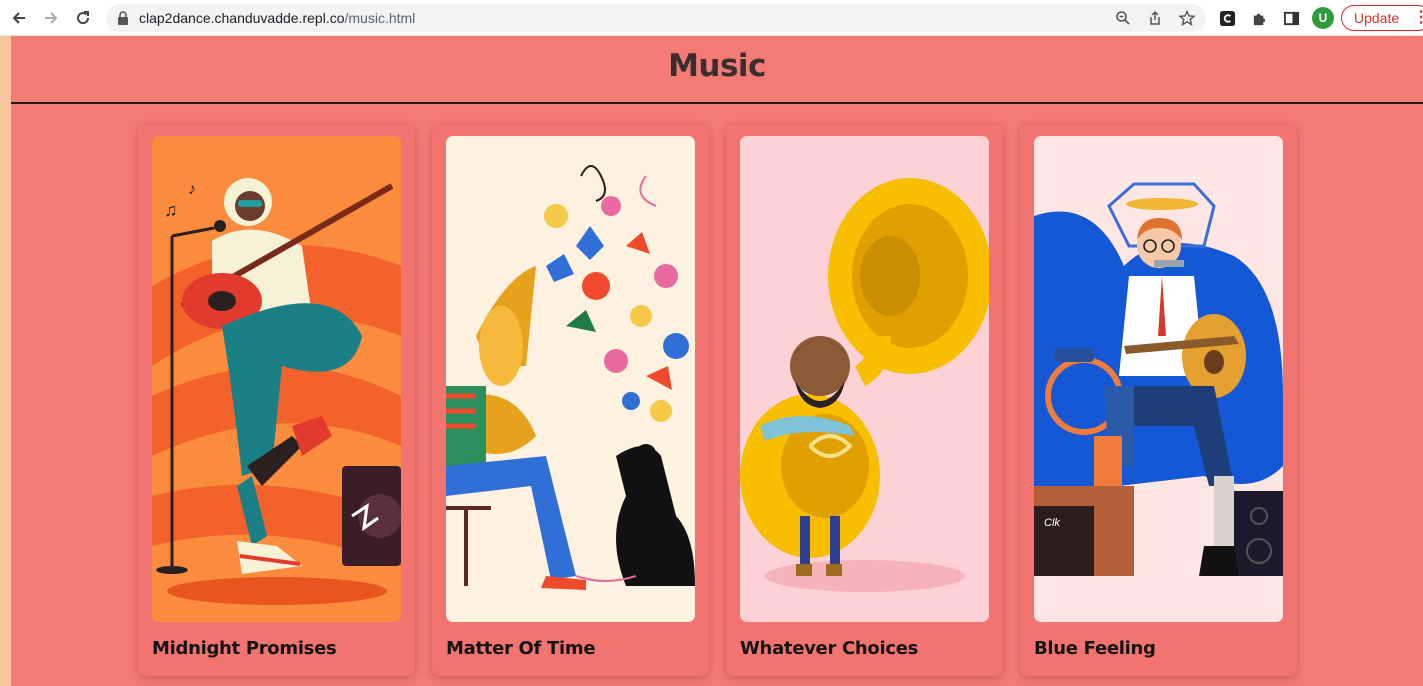 This screenshot has height=686, width=1423. What do you see at coordinates (1123, 18) in the screenshot?
I see `zoom-icon` at bounding box center [1123, 18].